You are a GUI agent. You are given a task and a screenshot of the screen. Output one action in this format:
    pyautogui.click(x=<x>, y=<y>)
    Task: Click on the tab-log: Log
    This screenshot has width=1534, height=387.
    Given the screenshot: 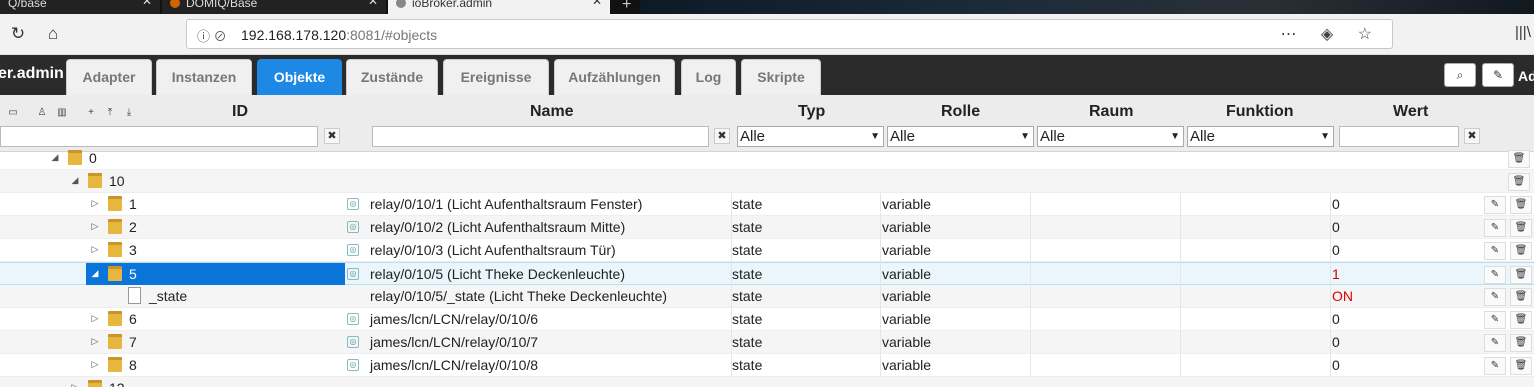 What is the action you would take?
    pyautogui.click(x=708, y=77)
    